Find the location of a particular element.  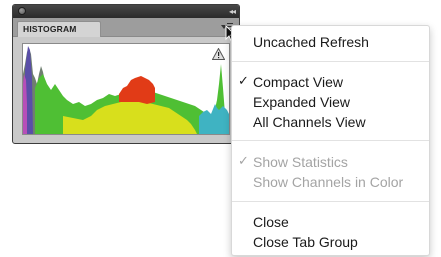

menu-item-uncached-refresh: Uncached Refresh is located at coordinates (330, 42).